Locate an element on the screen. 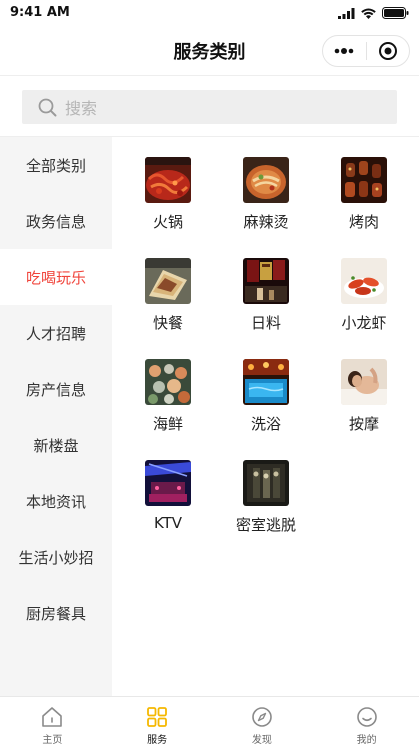 The image size is (419, 749). tab-home: 主页 is located at coordinates (52, 723).